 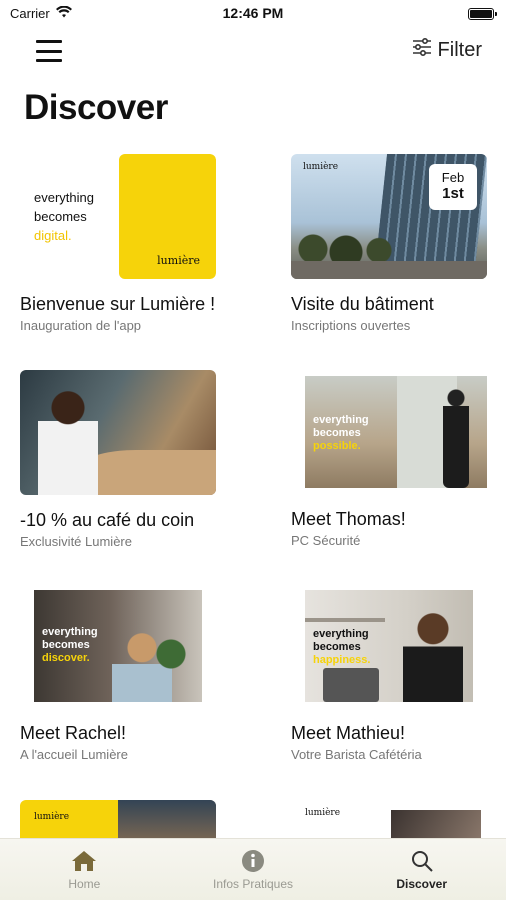 I want to click on card-title: Meet Mathieu!, so click(x=348, y=733).